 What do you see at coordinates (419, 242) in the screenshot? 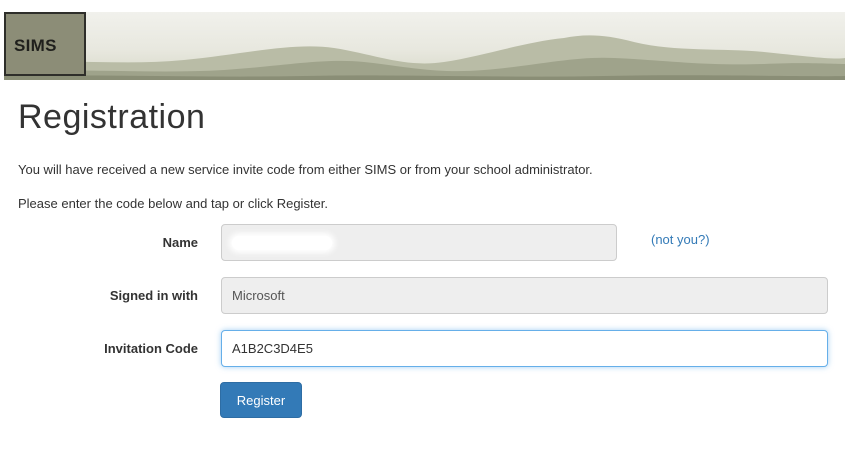
I see `name-field` at bounding box center [419, 242].